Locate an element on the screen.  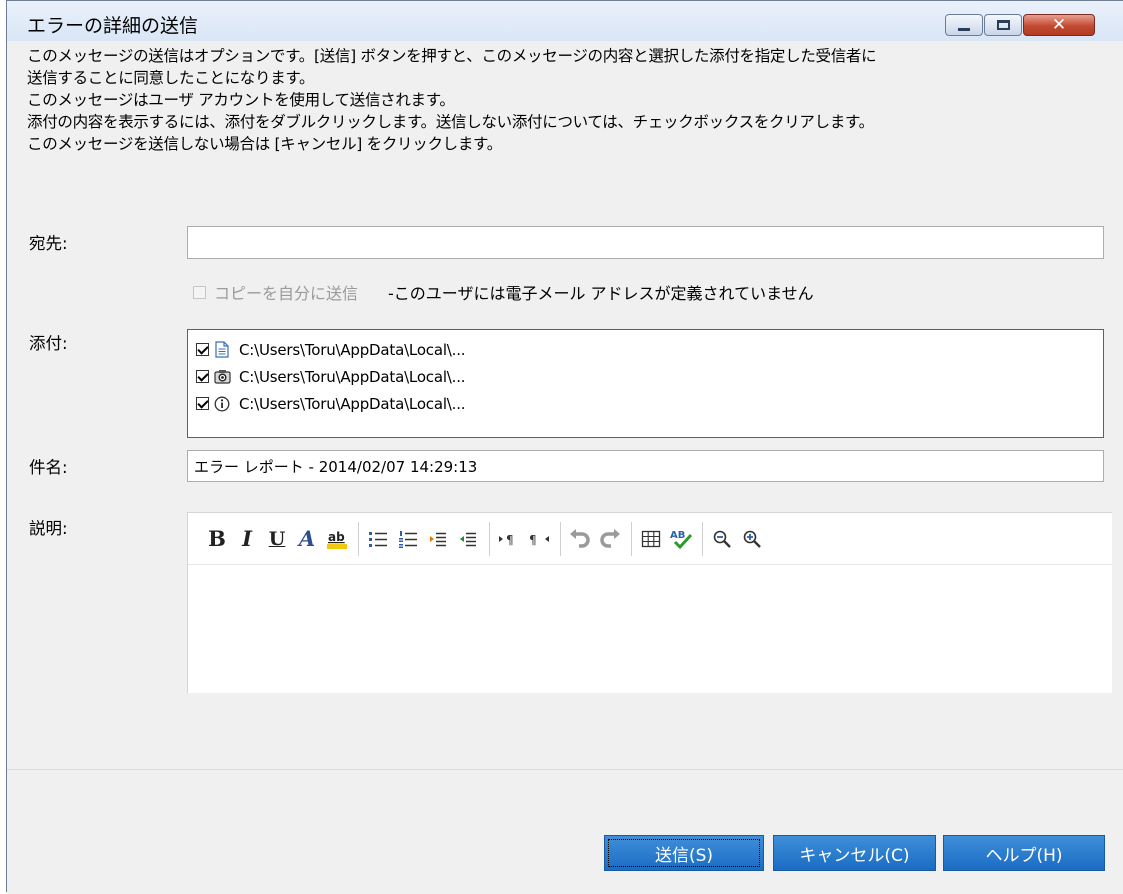
send-button: 送信(S) is located at coordinates (684, 853).